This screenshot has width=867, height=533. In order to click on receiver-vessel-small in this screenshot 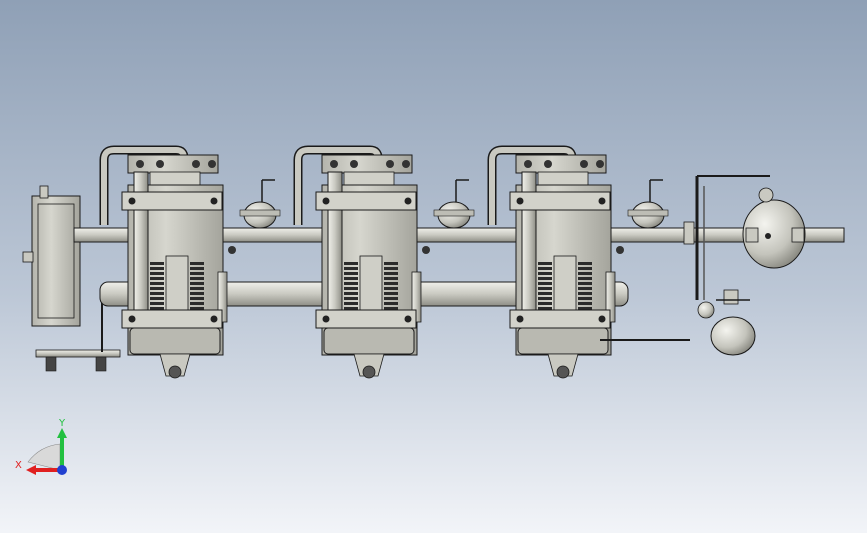, I will do `click(726, 322)`.